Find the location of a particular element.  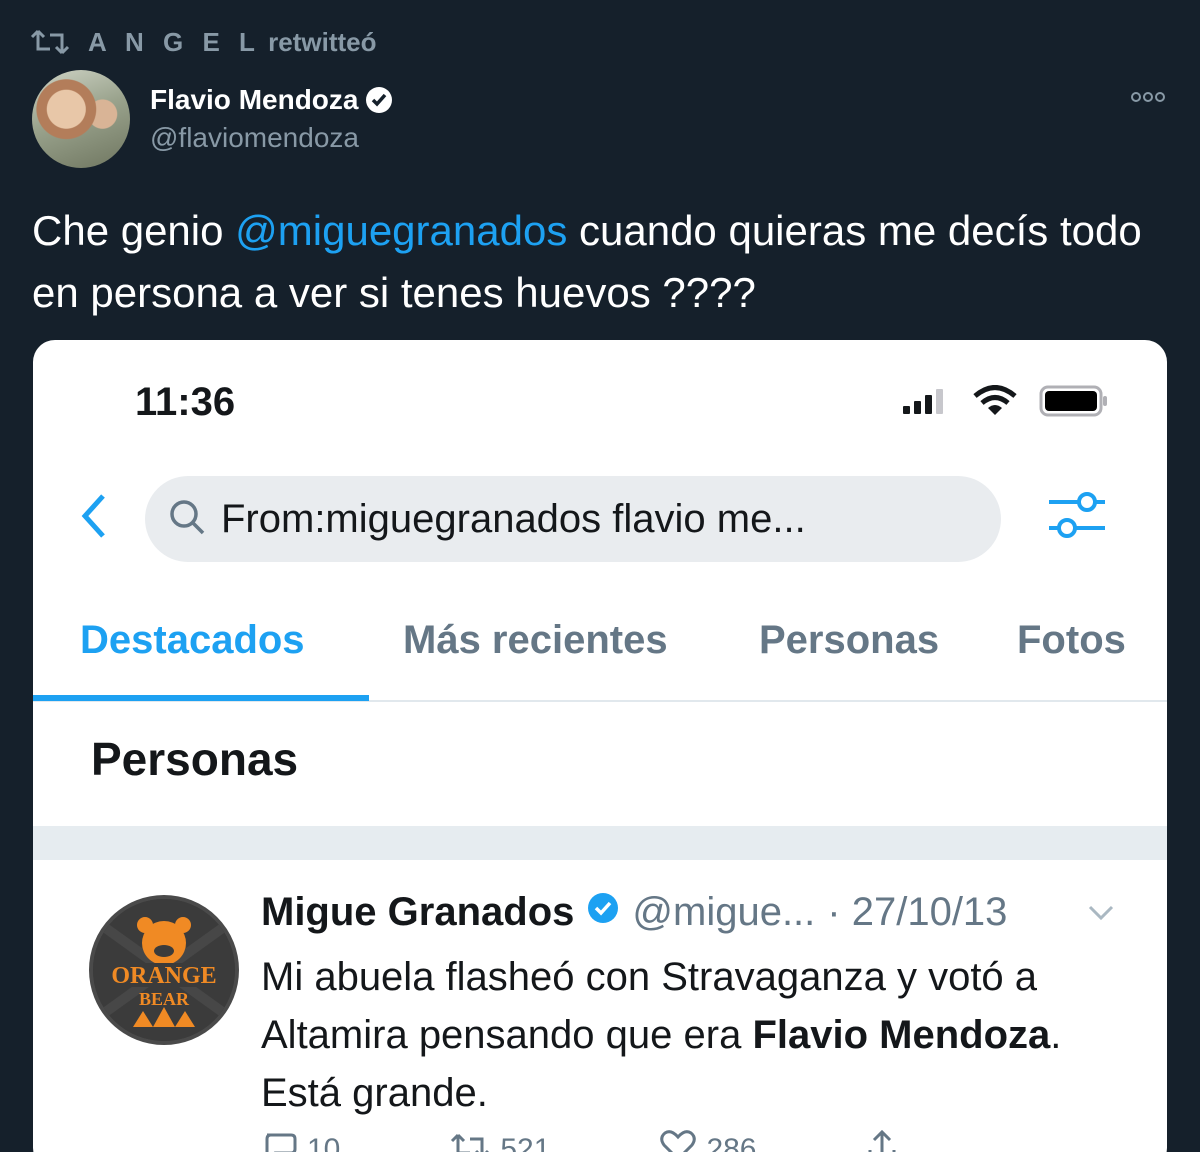

like-button: 286 is located at coordinates (708, 1141).